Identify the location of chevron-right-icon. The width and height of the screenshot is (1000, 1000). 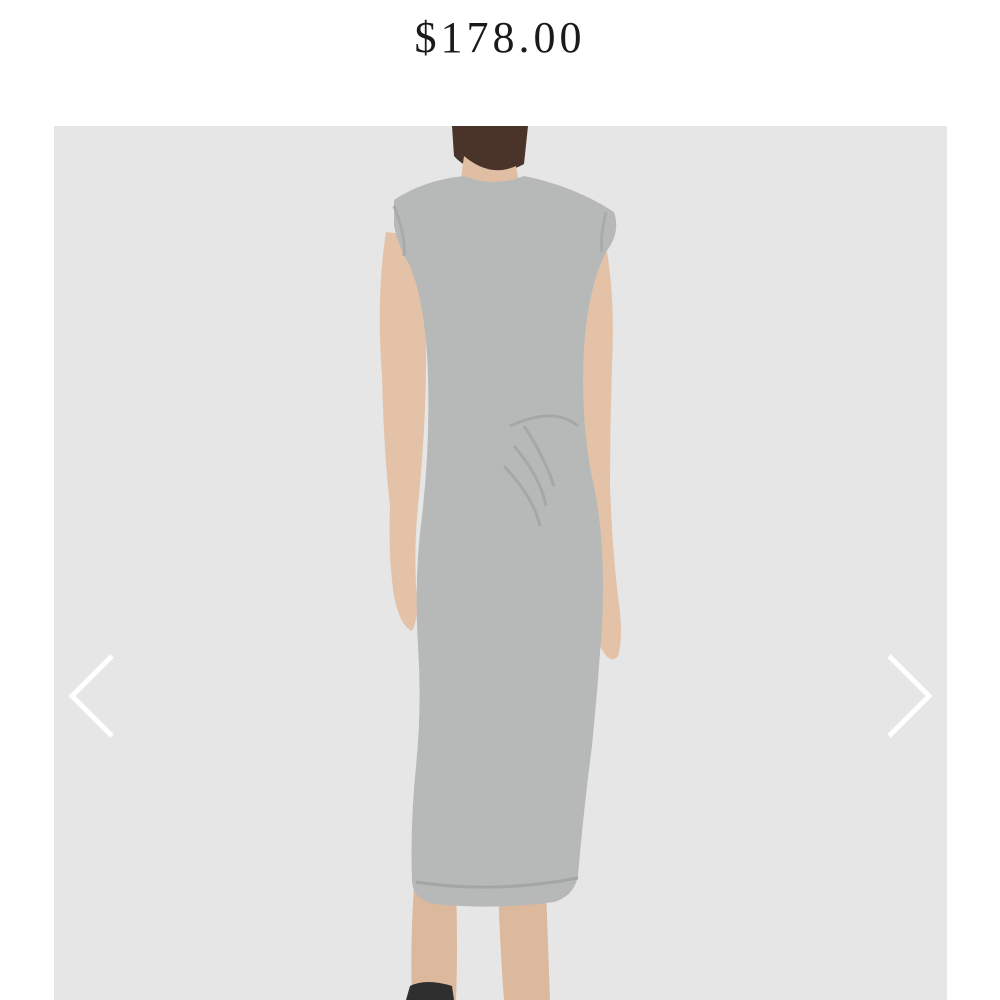
(910, 696).